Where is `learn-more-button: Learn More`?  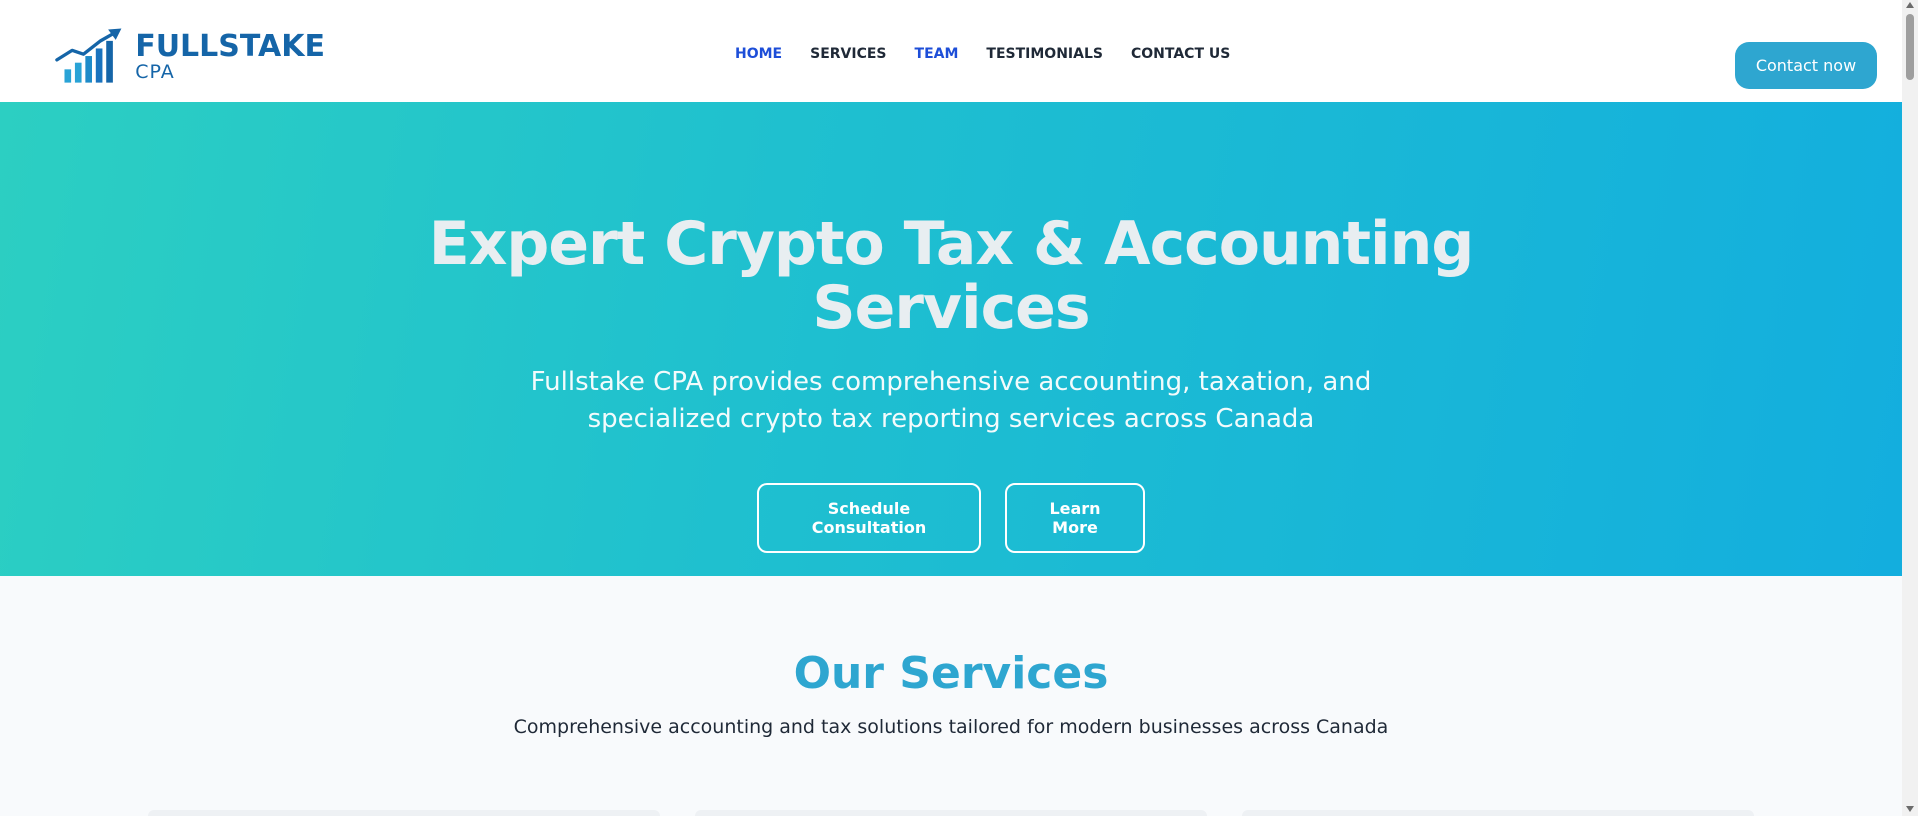 learn-more-button: Learn More is located at coordinates (1075, 518).